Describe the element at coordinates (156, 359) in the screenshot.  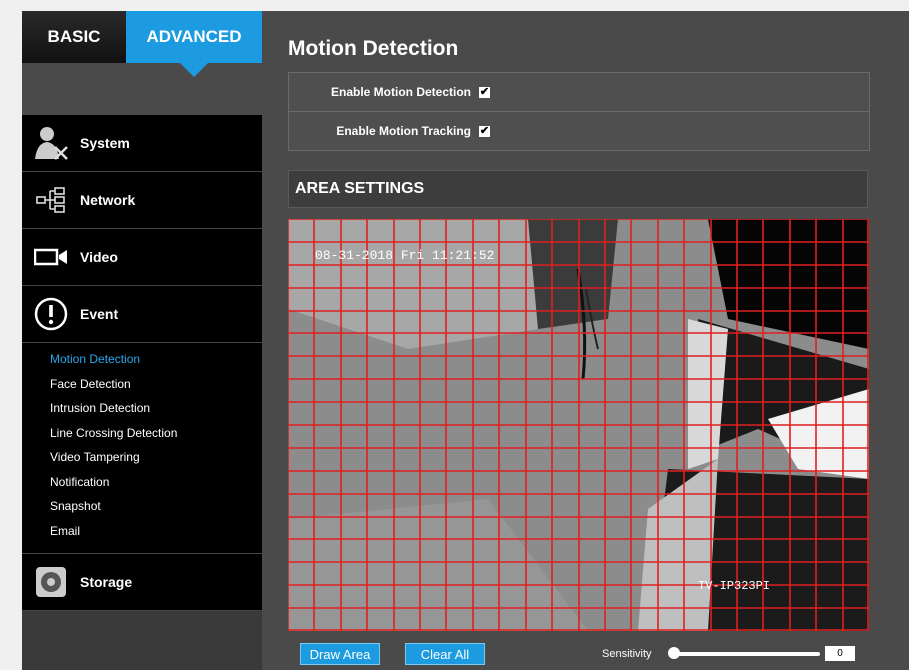
I see `submenu-motion-detection: Motion Detection` at that location.